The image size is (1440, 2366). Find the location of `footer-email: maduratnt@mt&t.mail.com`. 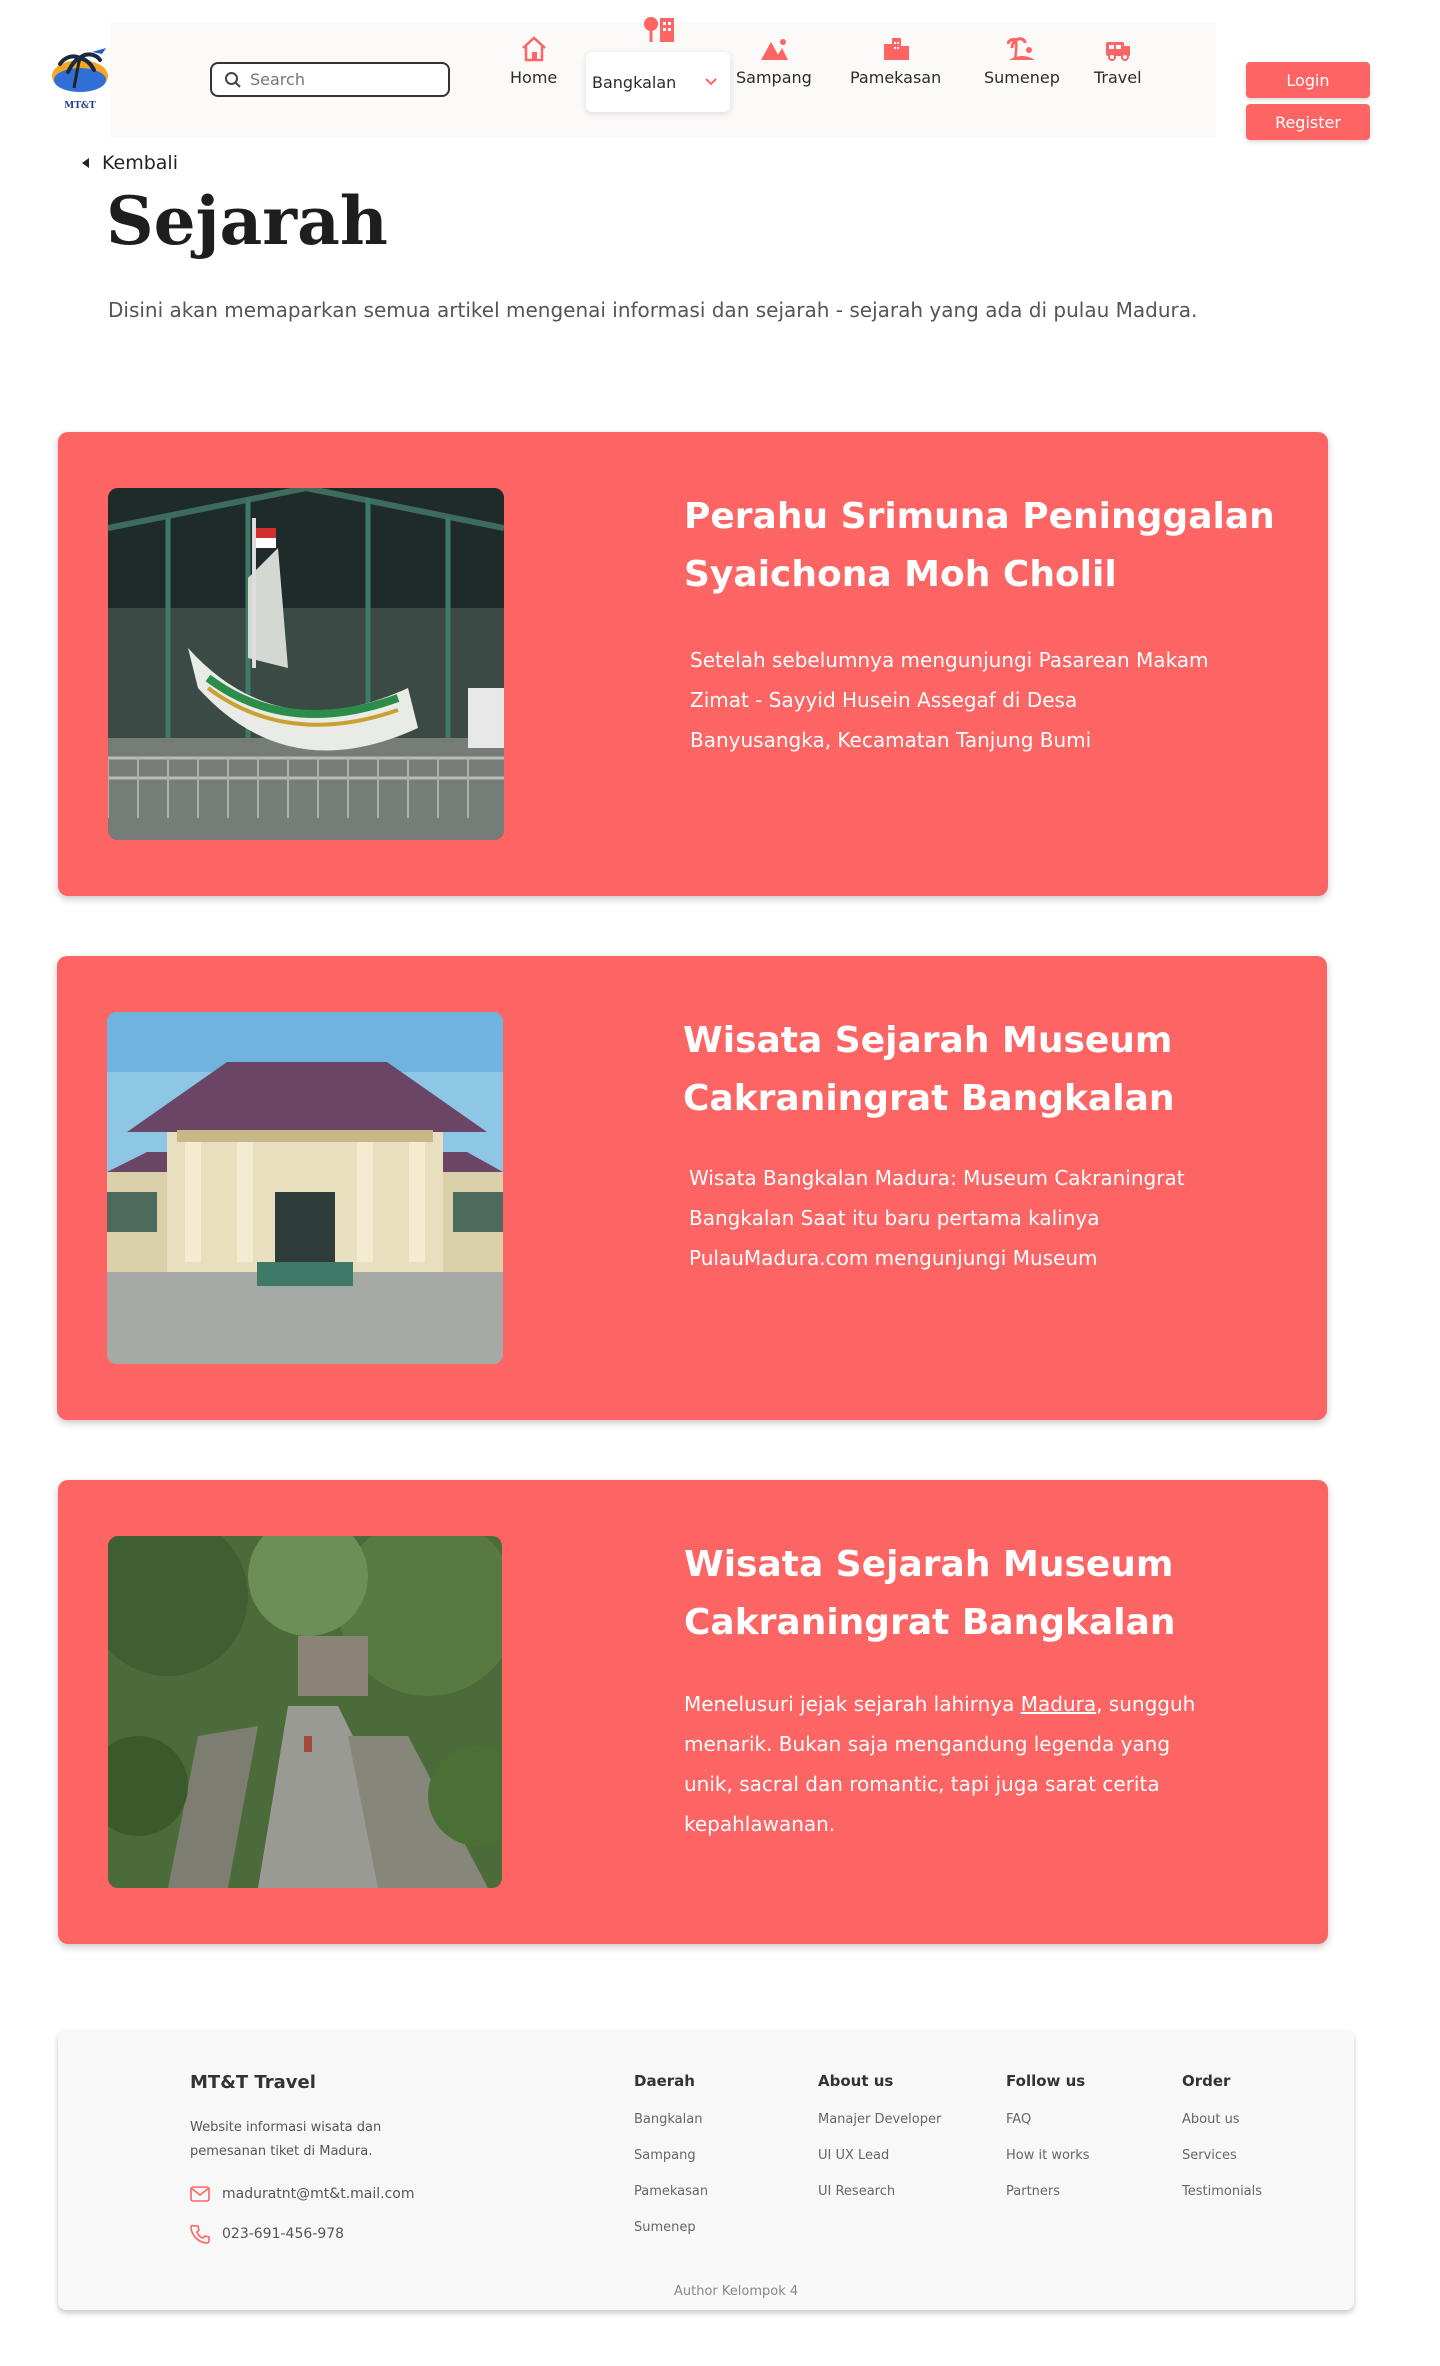

footer-email: maduratnt@mt&t.mail.com is located at coordinates (302, 2194).